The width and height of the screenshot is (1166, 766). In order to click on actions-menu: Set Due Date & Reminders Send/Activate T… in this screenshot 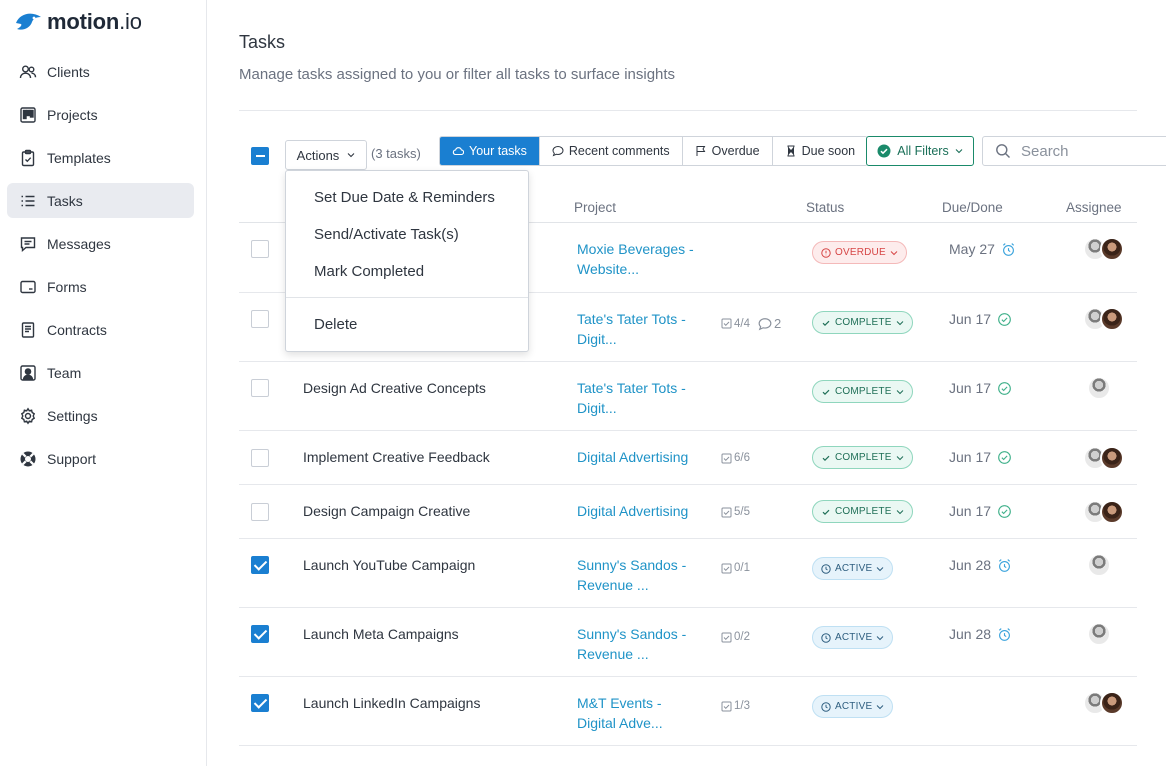, I will do `click(407, 261)`.